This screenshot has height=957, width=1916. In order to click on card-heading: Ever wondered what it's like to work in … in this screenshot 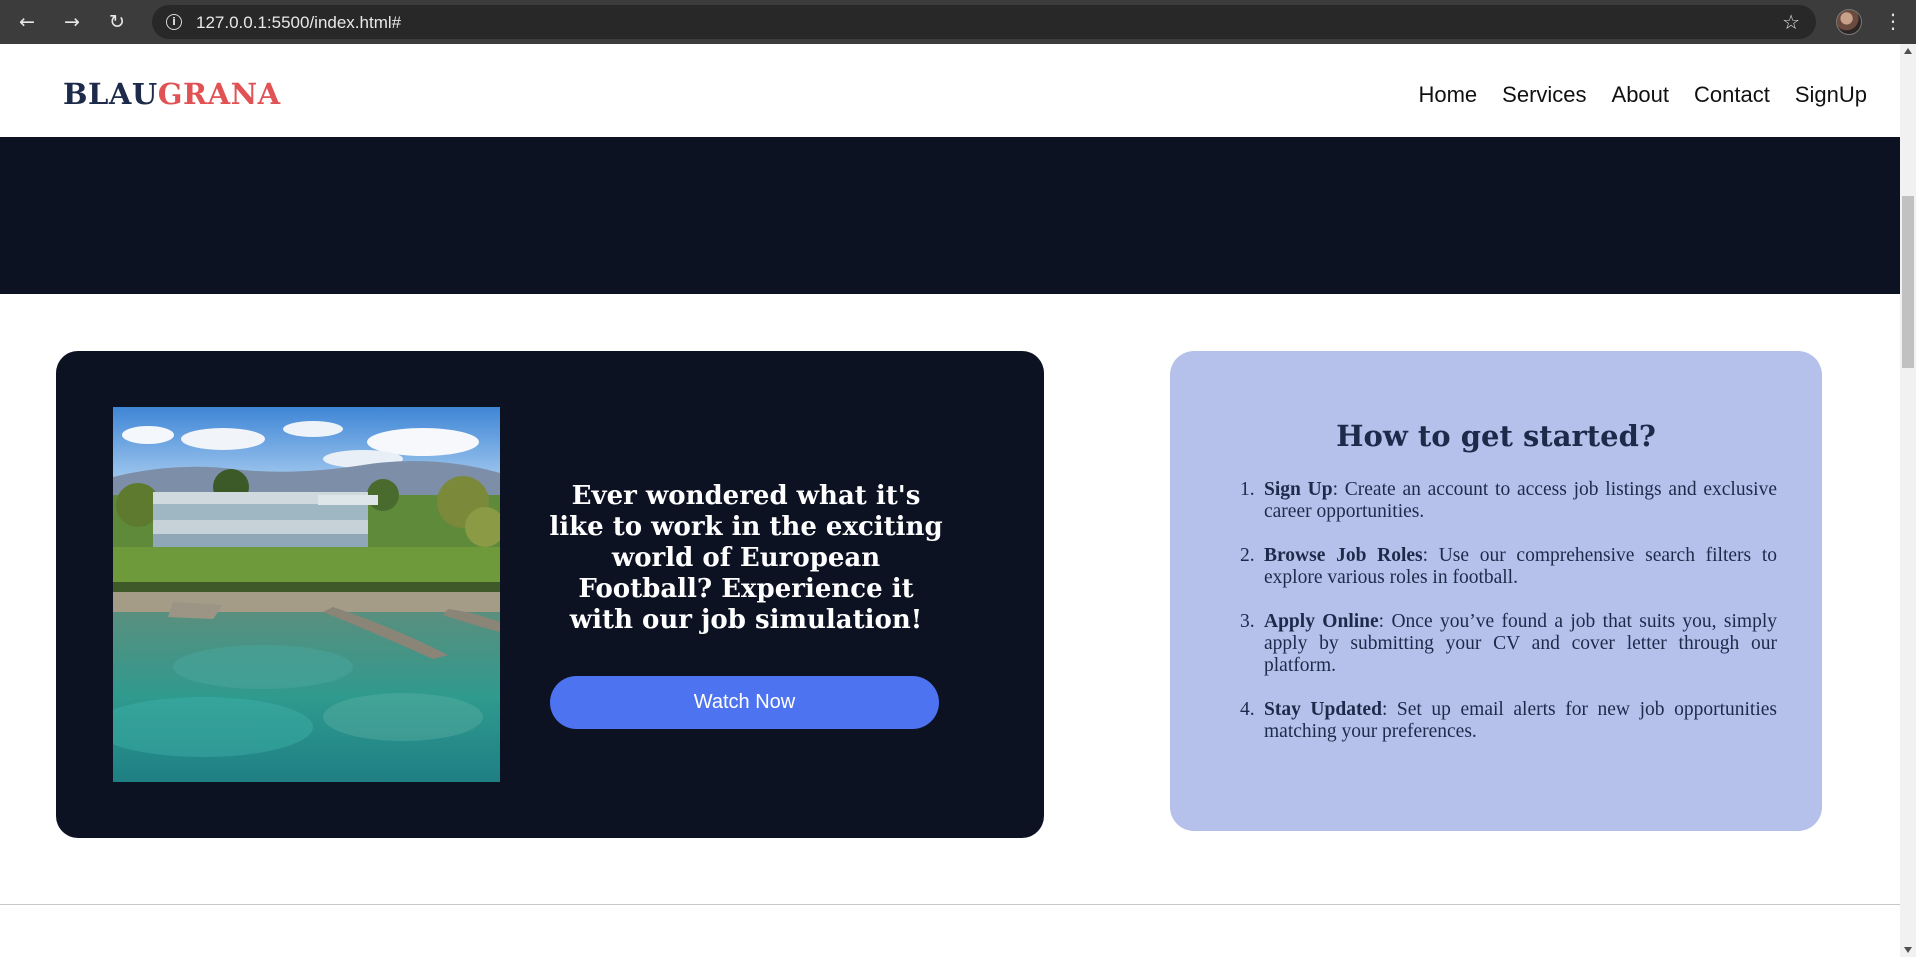, I will do `click(746, 558)`.